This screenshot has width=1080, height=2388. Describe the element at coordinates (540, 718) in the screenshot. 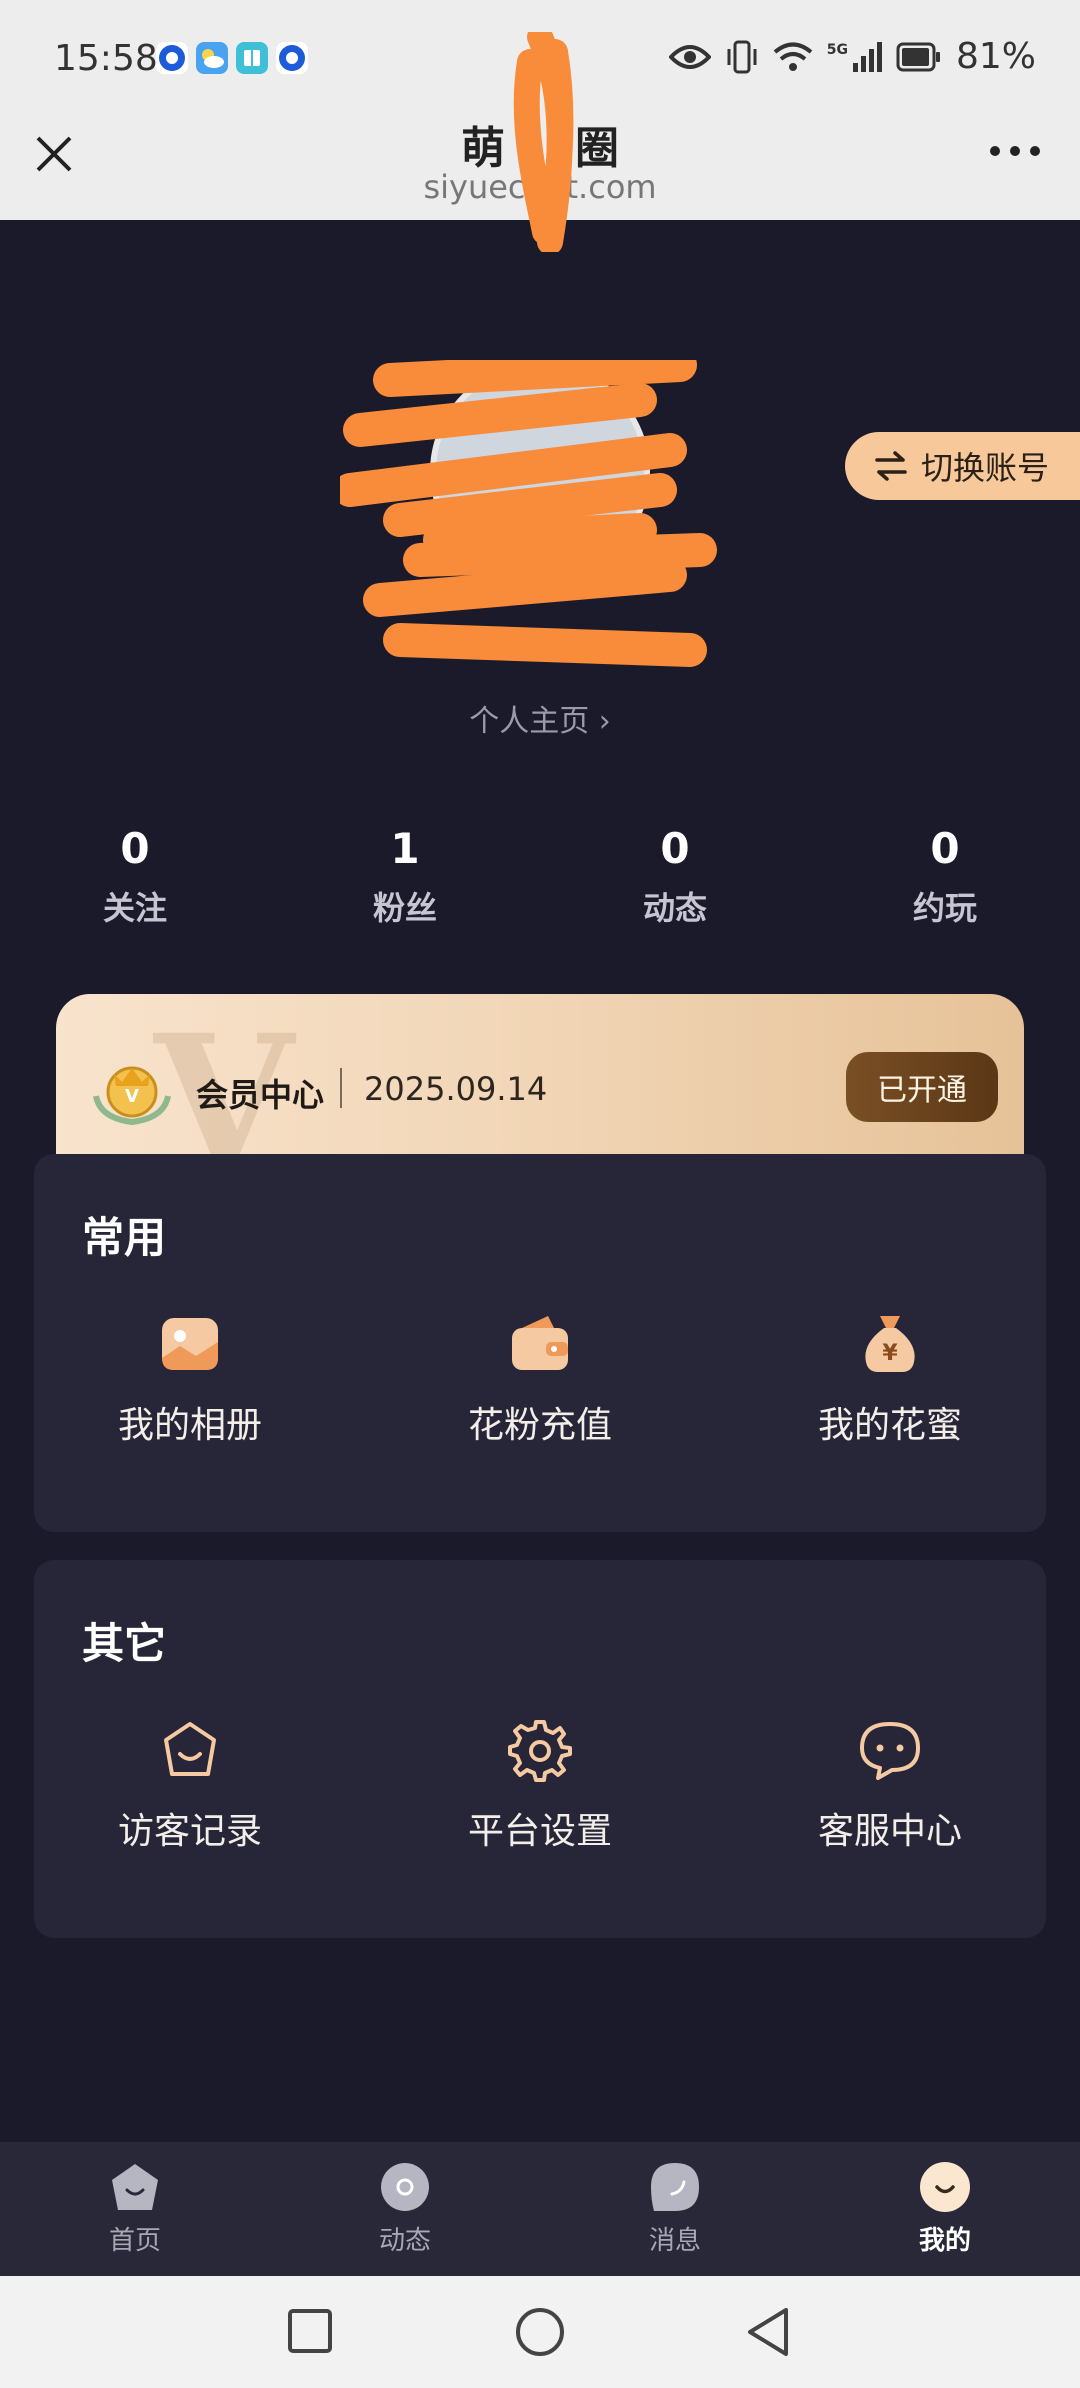

I see `profile-homepage-link: 个人主页 ›` at that location.